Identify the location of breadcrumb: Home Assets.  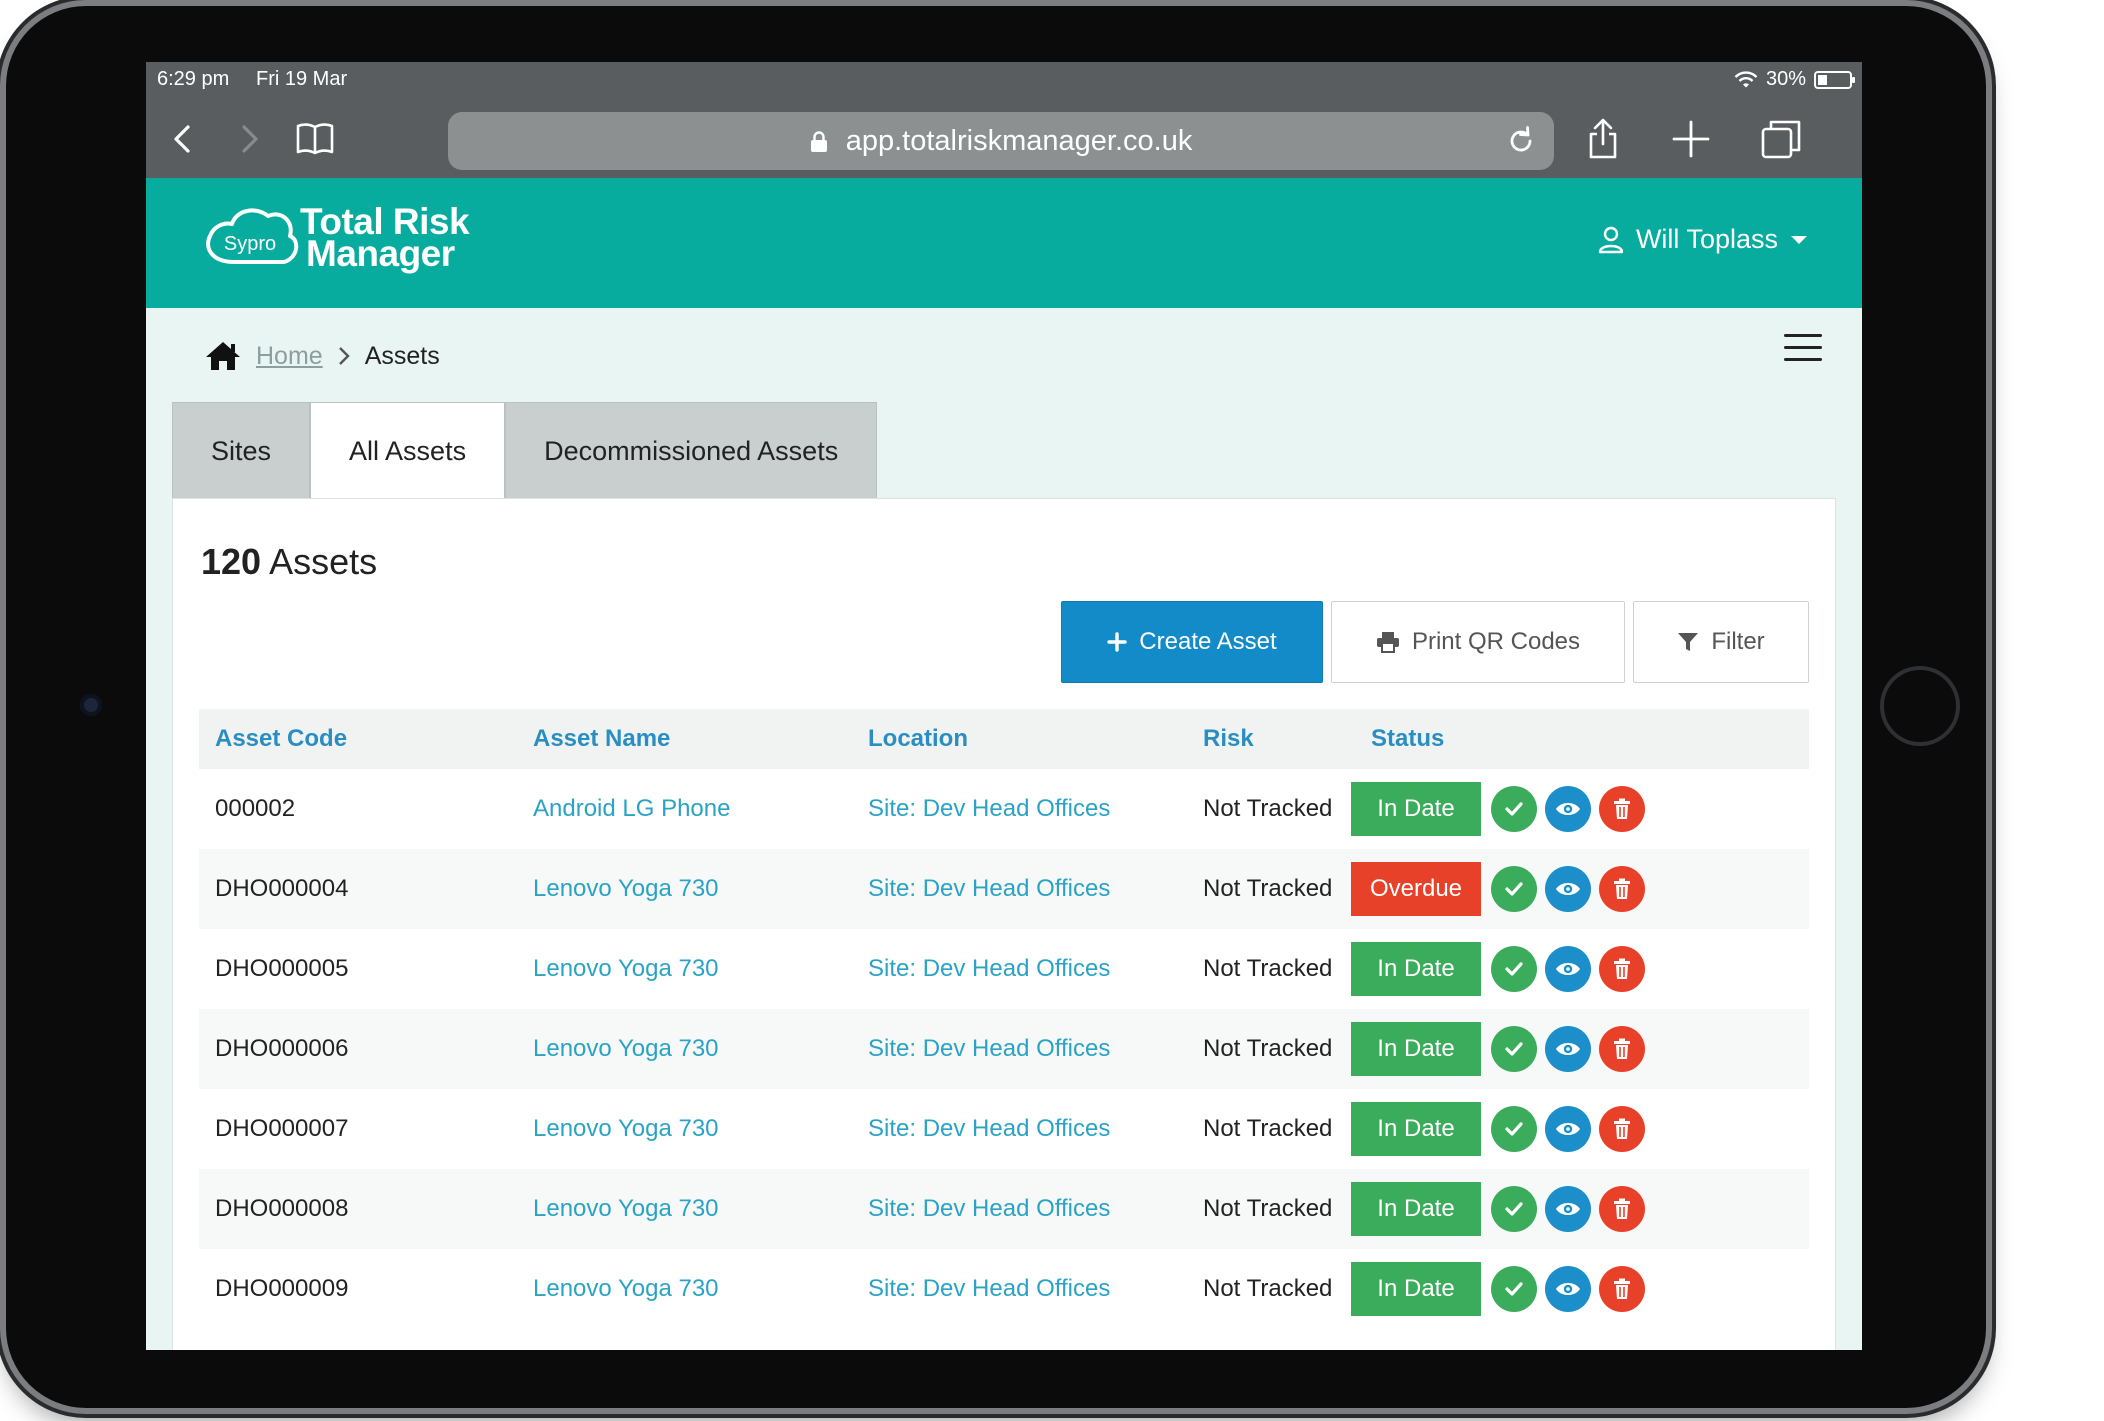
(322, 356).